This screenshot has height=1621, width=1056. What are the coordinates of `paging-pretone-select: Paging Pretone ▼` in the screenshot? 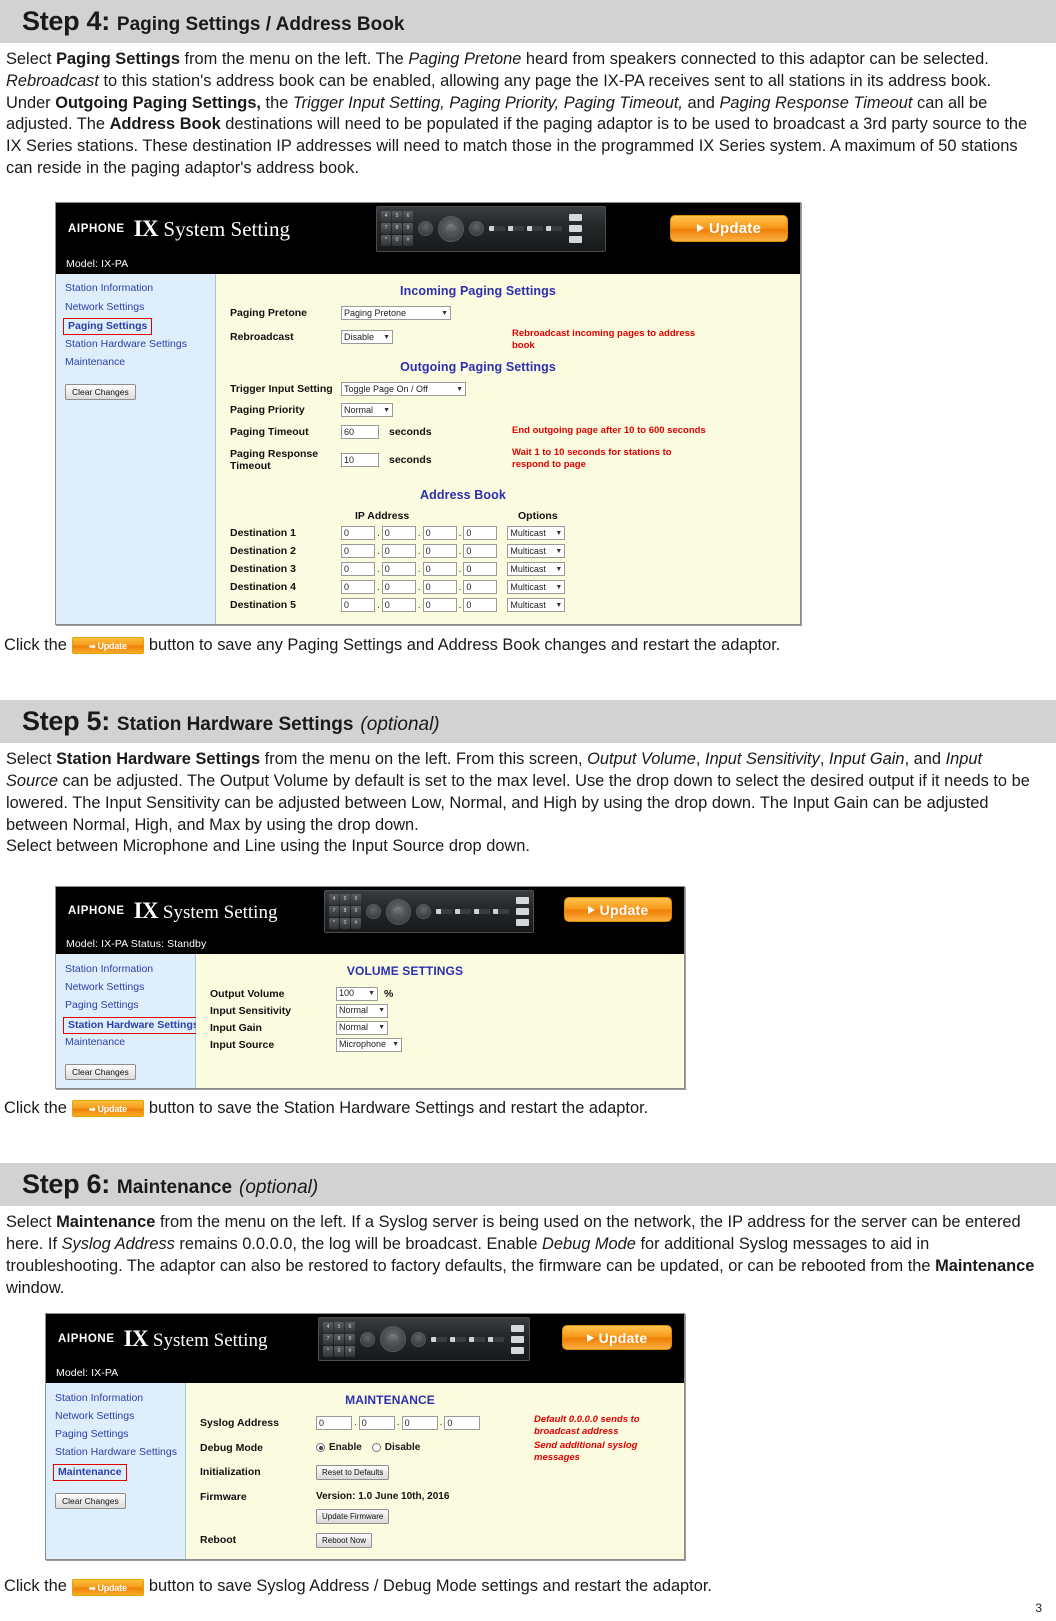 It's located at (396, 313).